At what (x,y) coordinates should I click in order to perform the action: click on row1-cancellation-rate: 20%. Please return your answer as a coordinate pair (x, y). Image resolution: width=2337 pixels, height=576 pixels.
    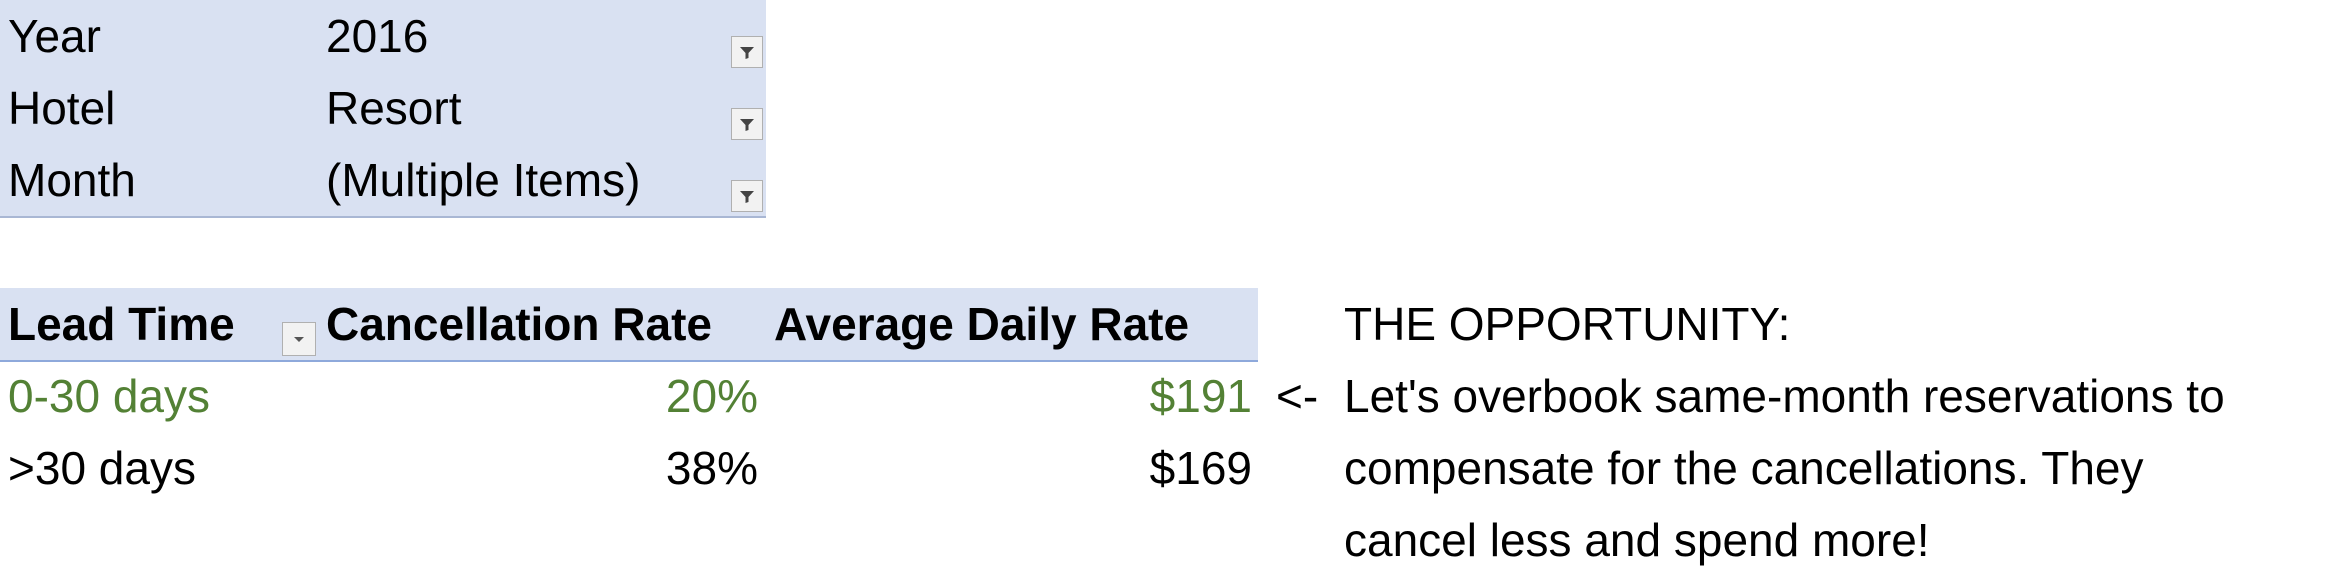
    Looking at the image, I should click on (711, 396).